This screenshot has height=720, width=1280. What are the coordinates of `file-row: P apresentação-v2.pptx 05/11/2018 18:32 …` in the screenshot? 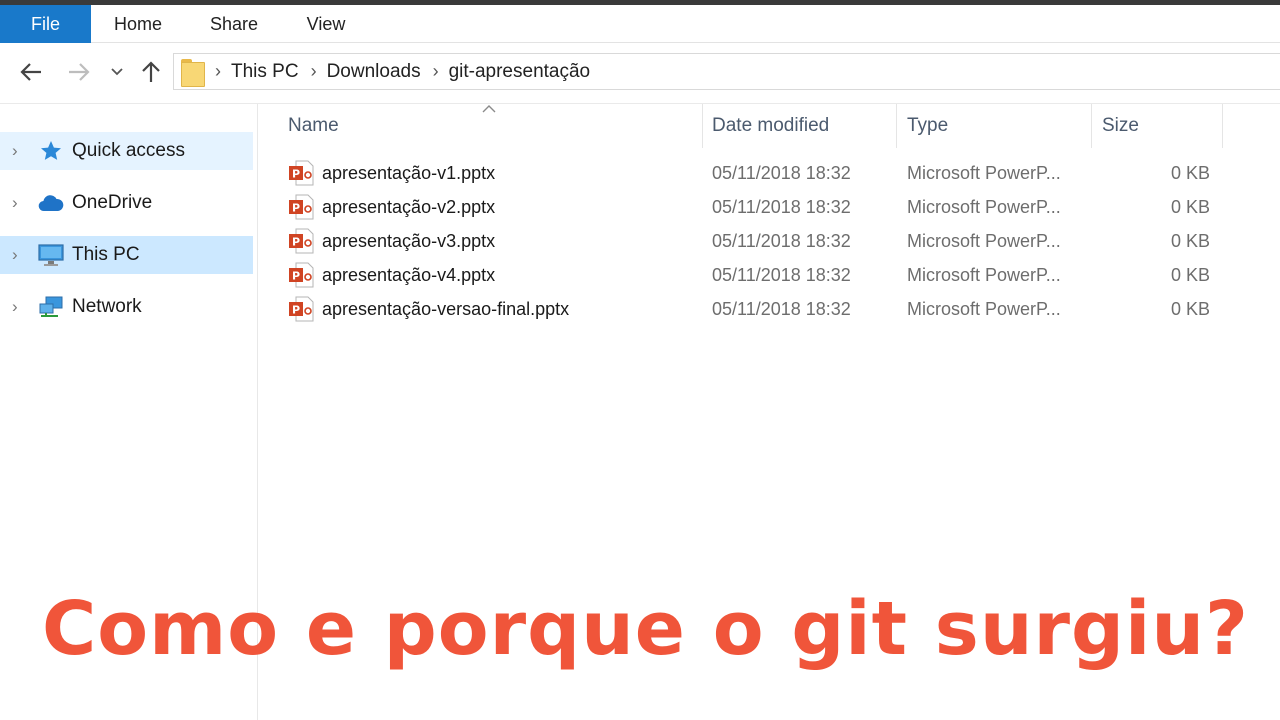 It's located at (752, 207).